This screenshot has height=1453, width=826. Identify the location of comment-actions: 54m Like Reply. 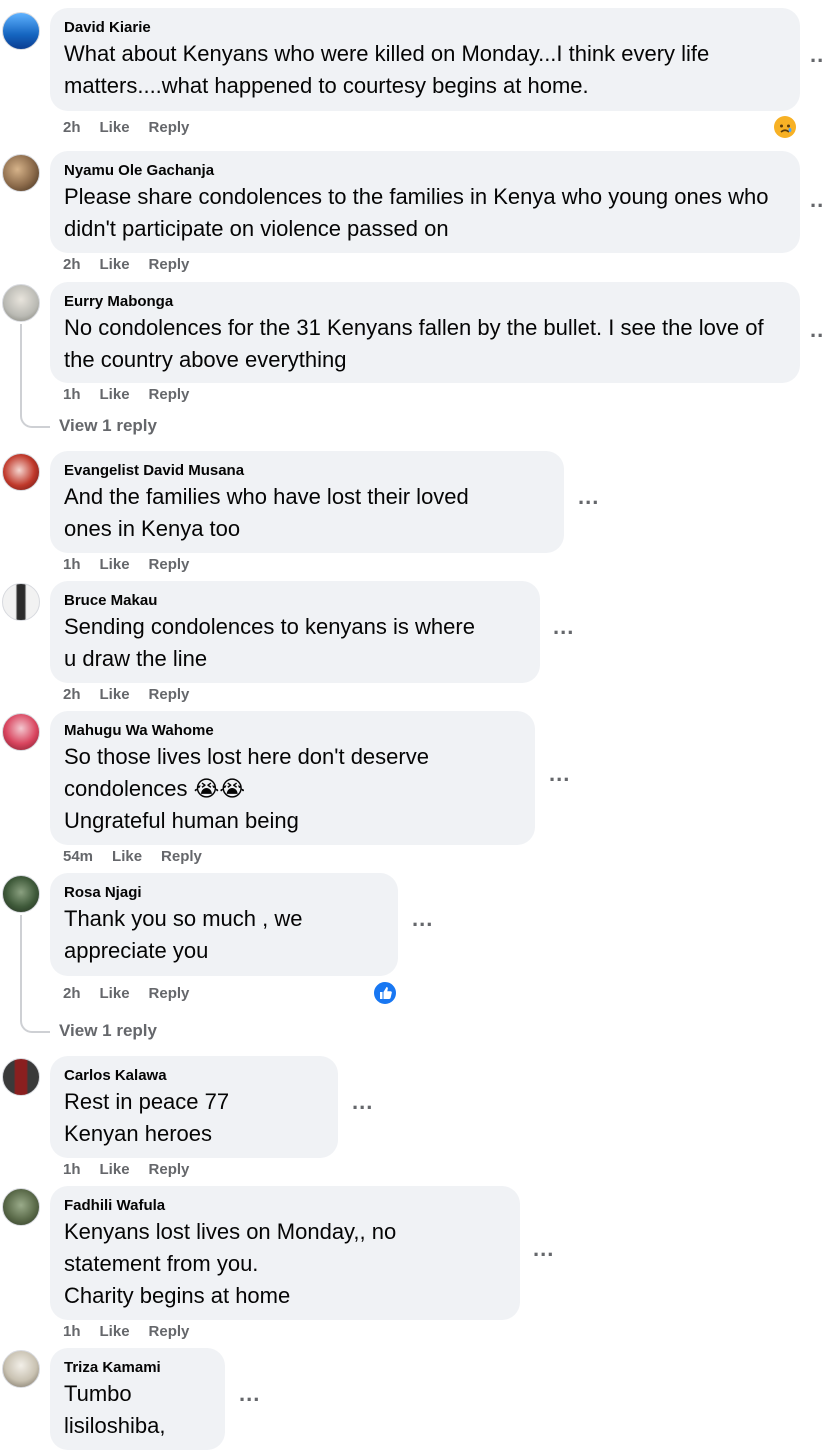
(132, 857).